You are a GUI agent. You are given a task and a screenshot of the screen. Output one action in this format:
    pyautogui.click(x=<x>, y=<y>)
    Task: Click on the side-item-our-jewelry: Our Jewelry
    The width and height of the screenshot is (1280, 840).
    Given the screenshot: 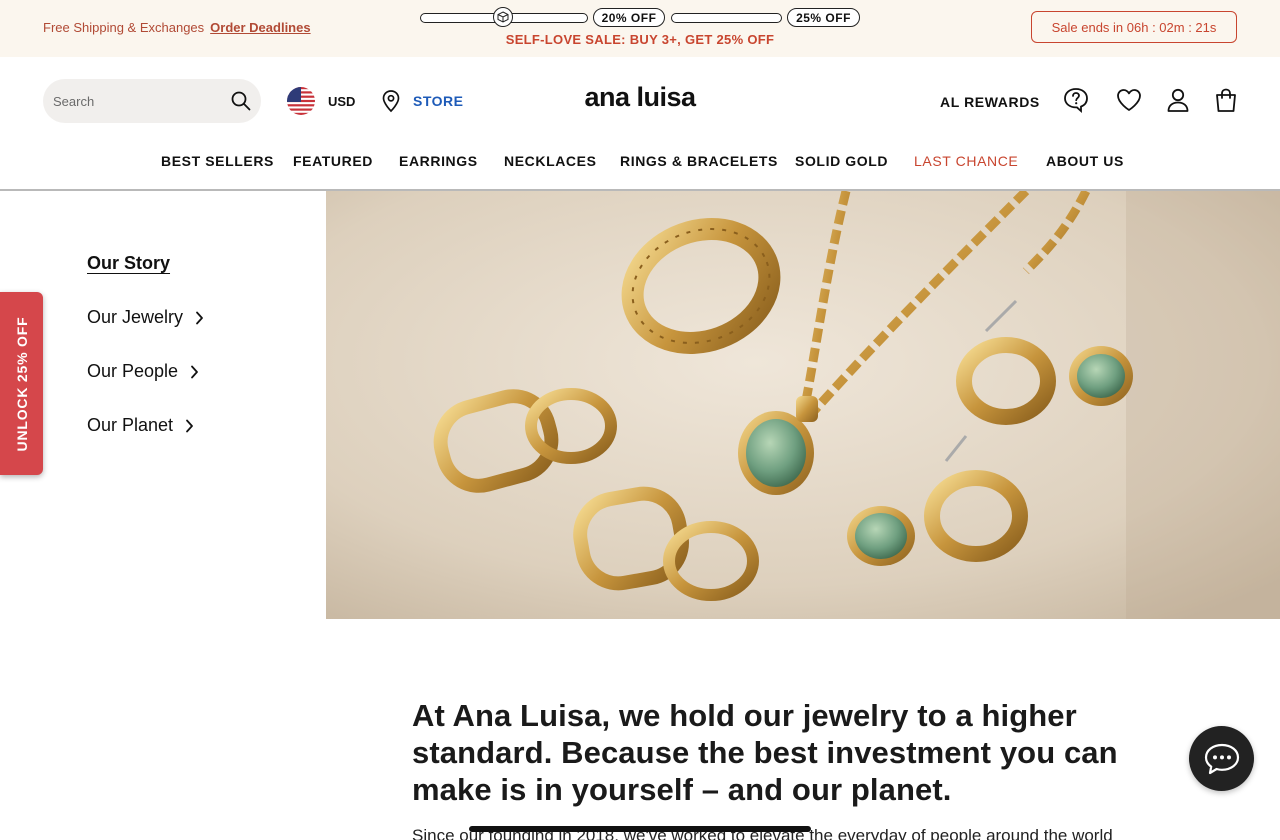 What is the action you would take?
    pyautogui.click(x=145, y=317)
    